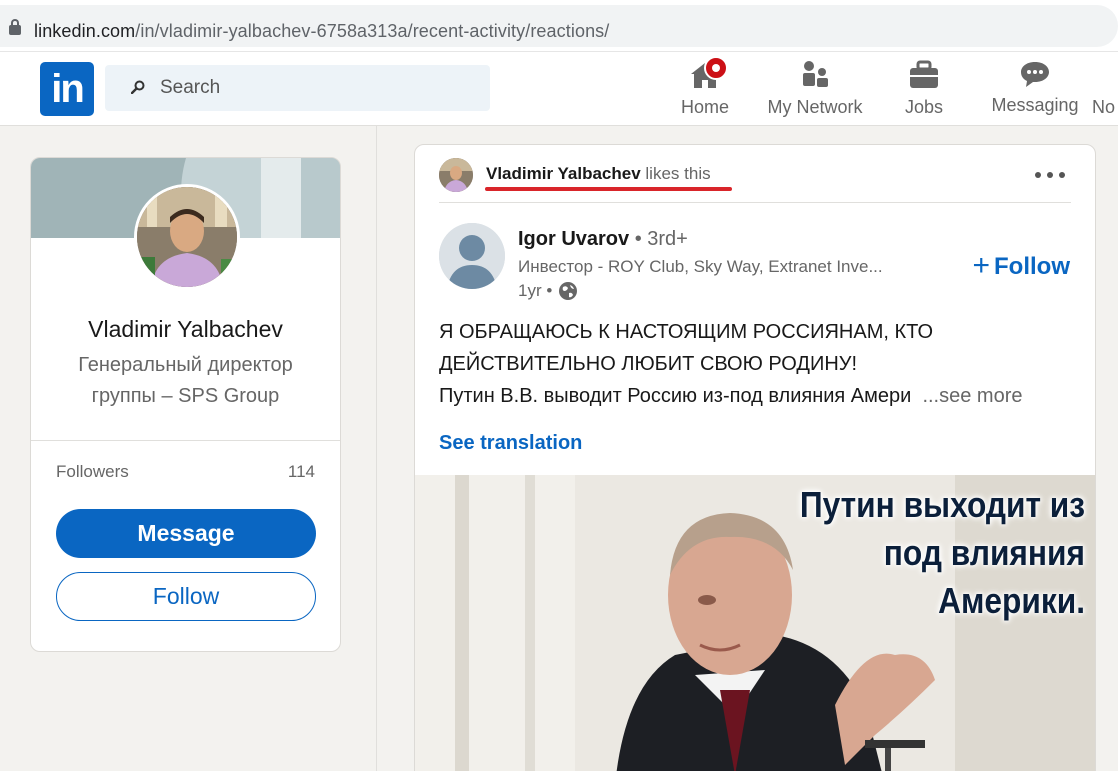 This screenshot has width=1118, height=771. Describe the element at coordinates (376, 448) in the screenshot. I see `column-divider` at that location.